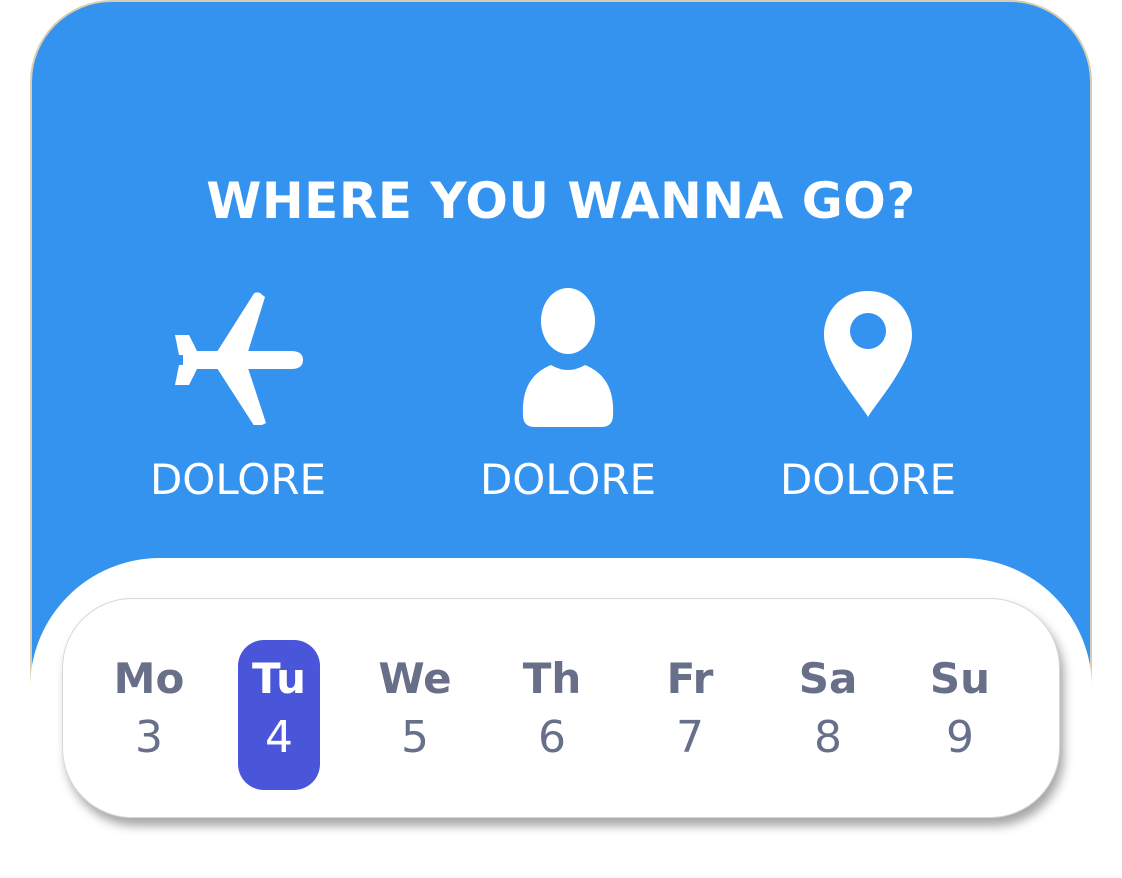  What do you see at coordinates (552, 737) in the screenshot?
I see `day-number: 6` at bounding box center [552, 737].